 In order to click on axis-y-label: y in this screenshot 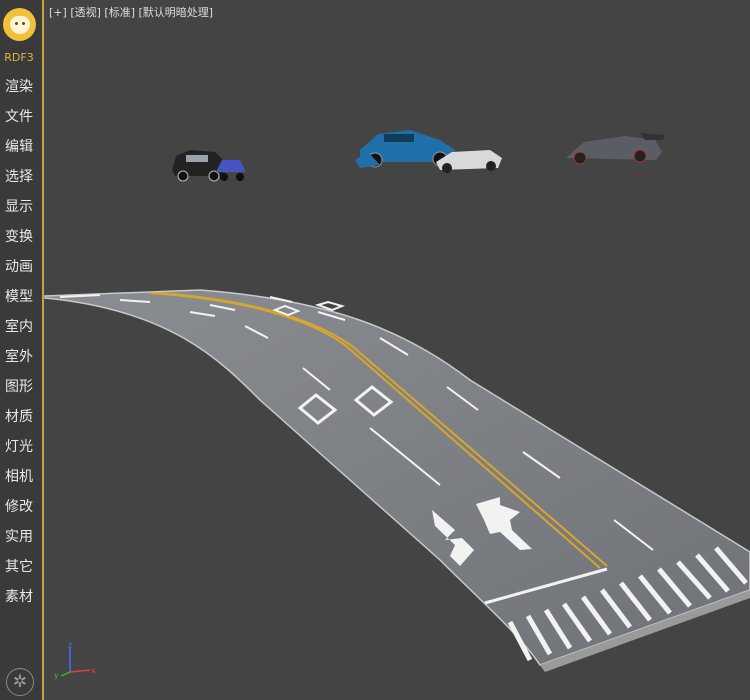, I will do `click(56, 675)`.